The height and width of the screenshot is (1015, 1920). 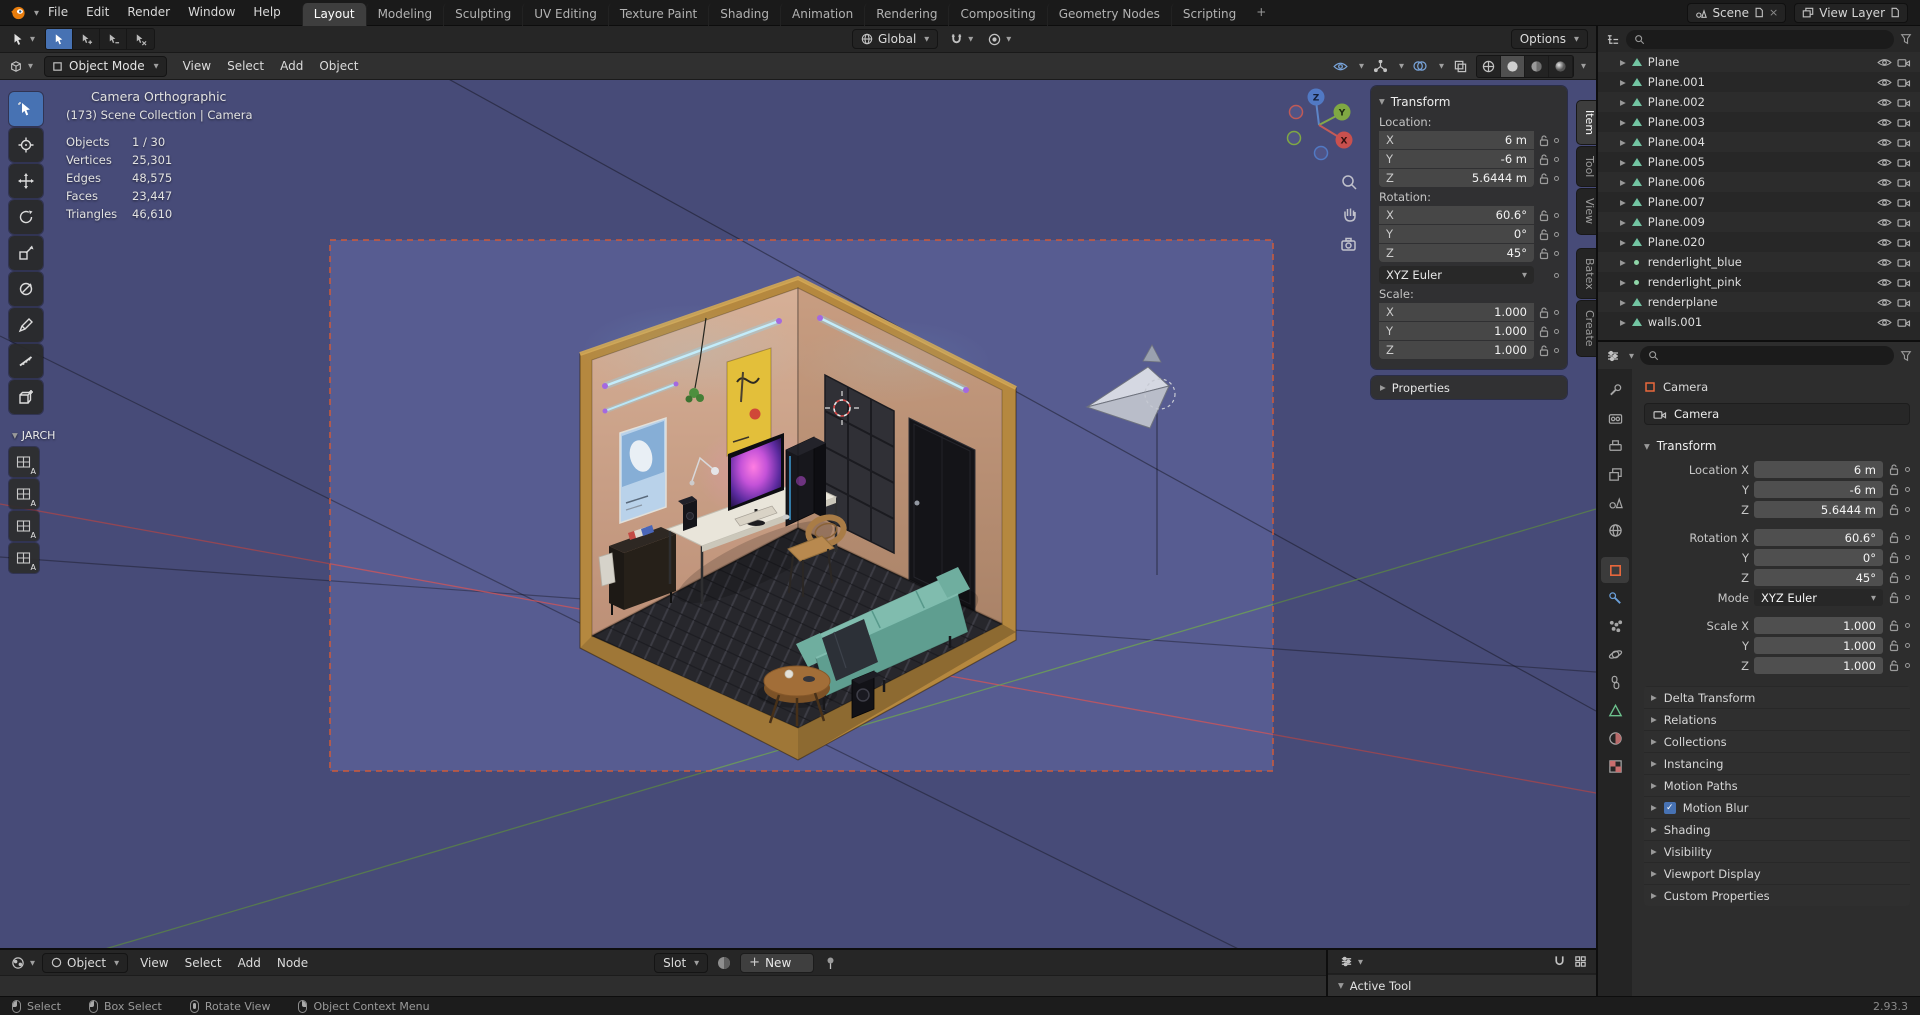 I want to click on pc-tower, so click(x=805, y=481).